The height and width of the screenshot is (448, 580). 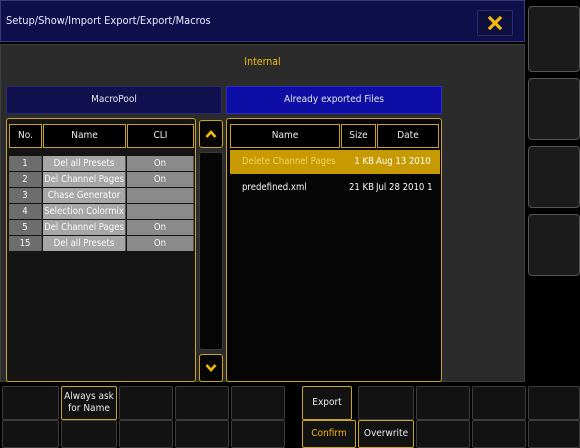 I want to click on close-button, so click(x=495, y=23).